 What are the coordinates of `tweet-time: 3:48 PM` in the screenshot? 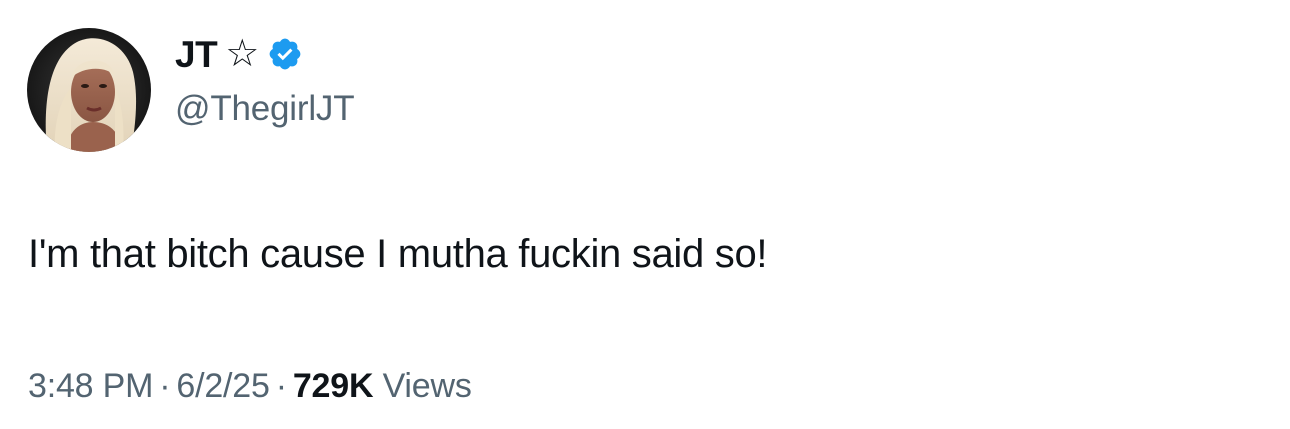 It's located at (90, 386).